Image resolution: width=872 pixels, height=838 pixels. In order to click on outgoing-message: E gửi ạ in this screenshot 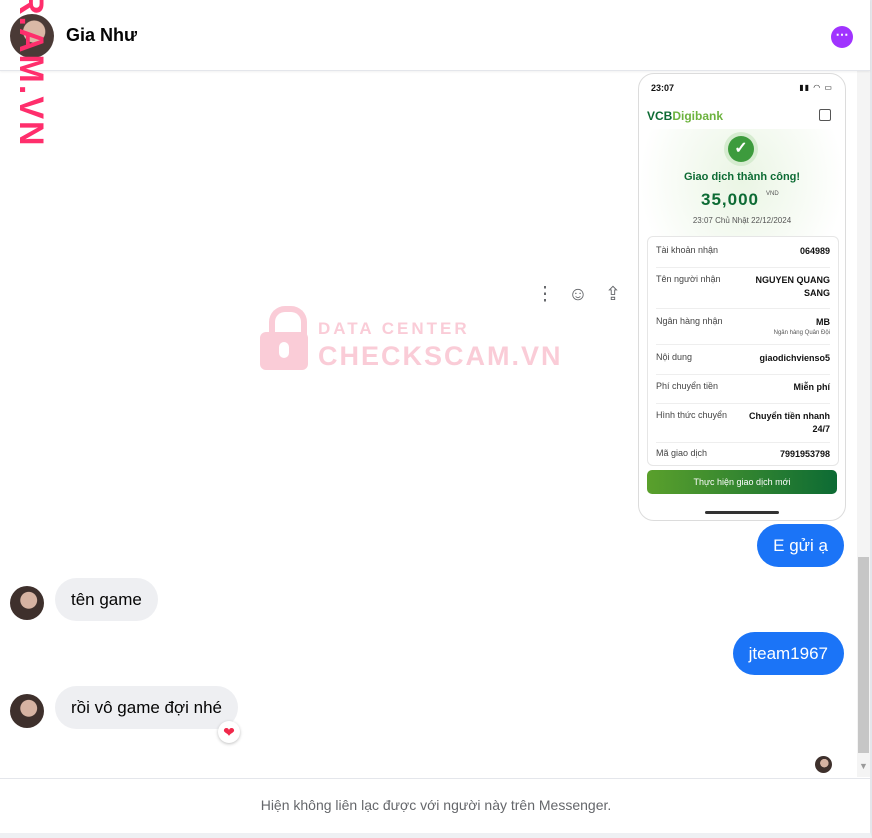, I will do `click(800, 545)`.